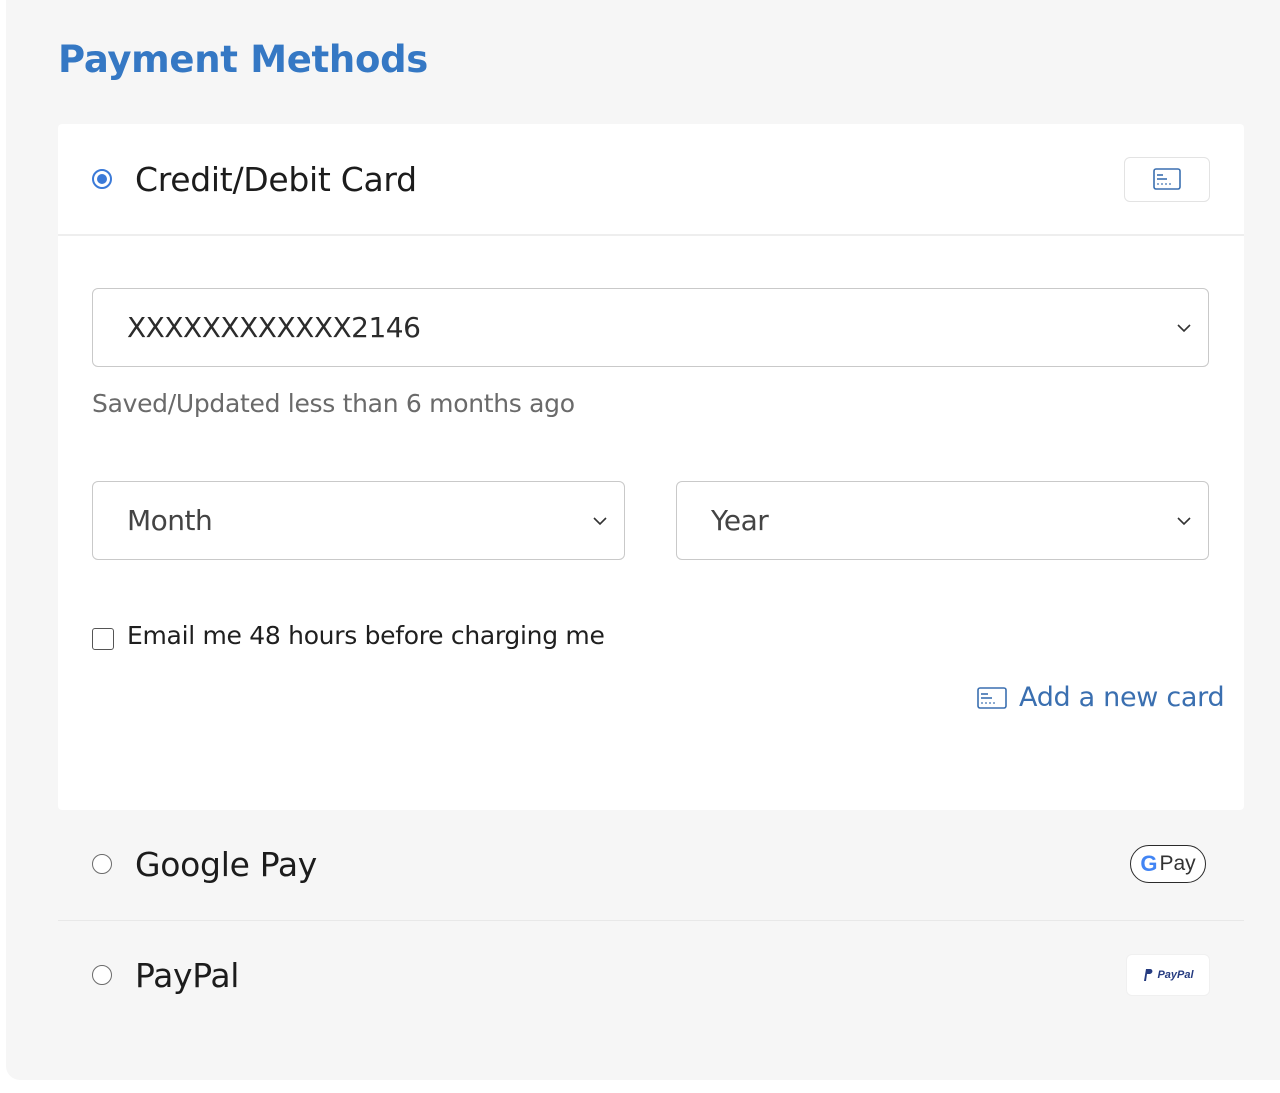 This screenshot has height=1093, width=1280. I want to click on card-number-value: XXXXXXXXXXXX2146, so click(274, 327).